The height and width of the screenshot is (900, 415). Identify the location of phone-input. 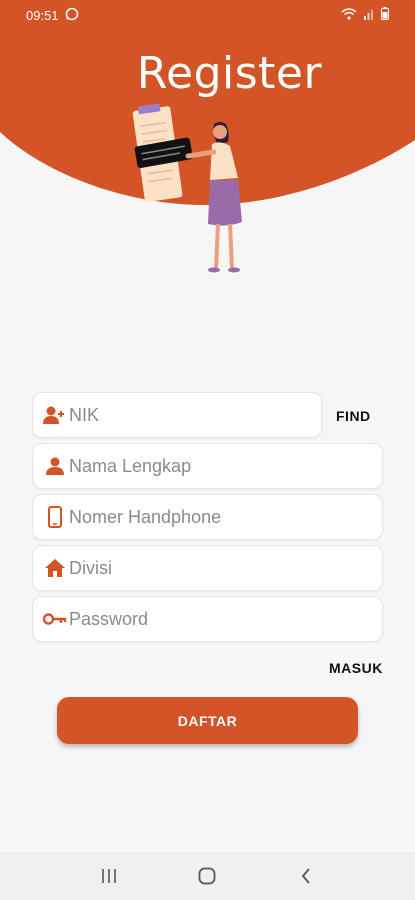
(224, 517).